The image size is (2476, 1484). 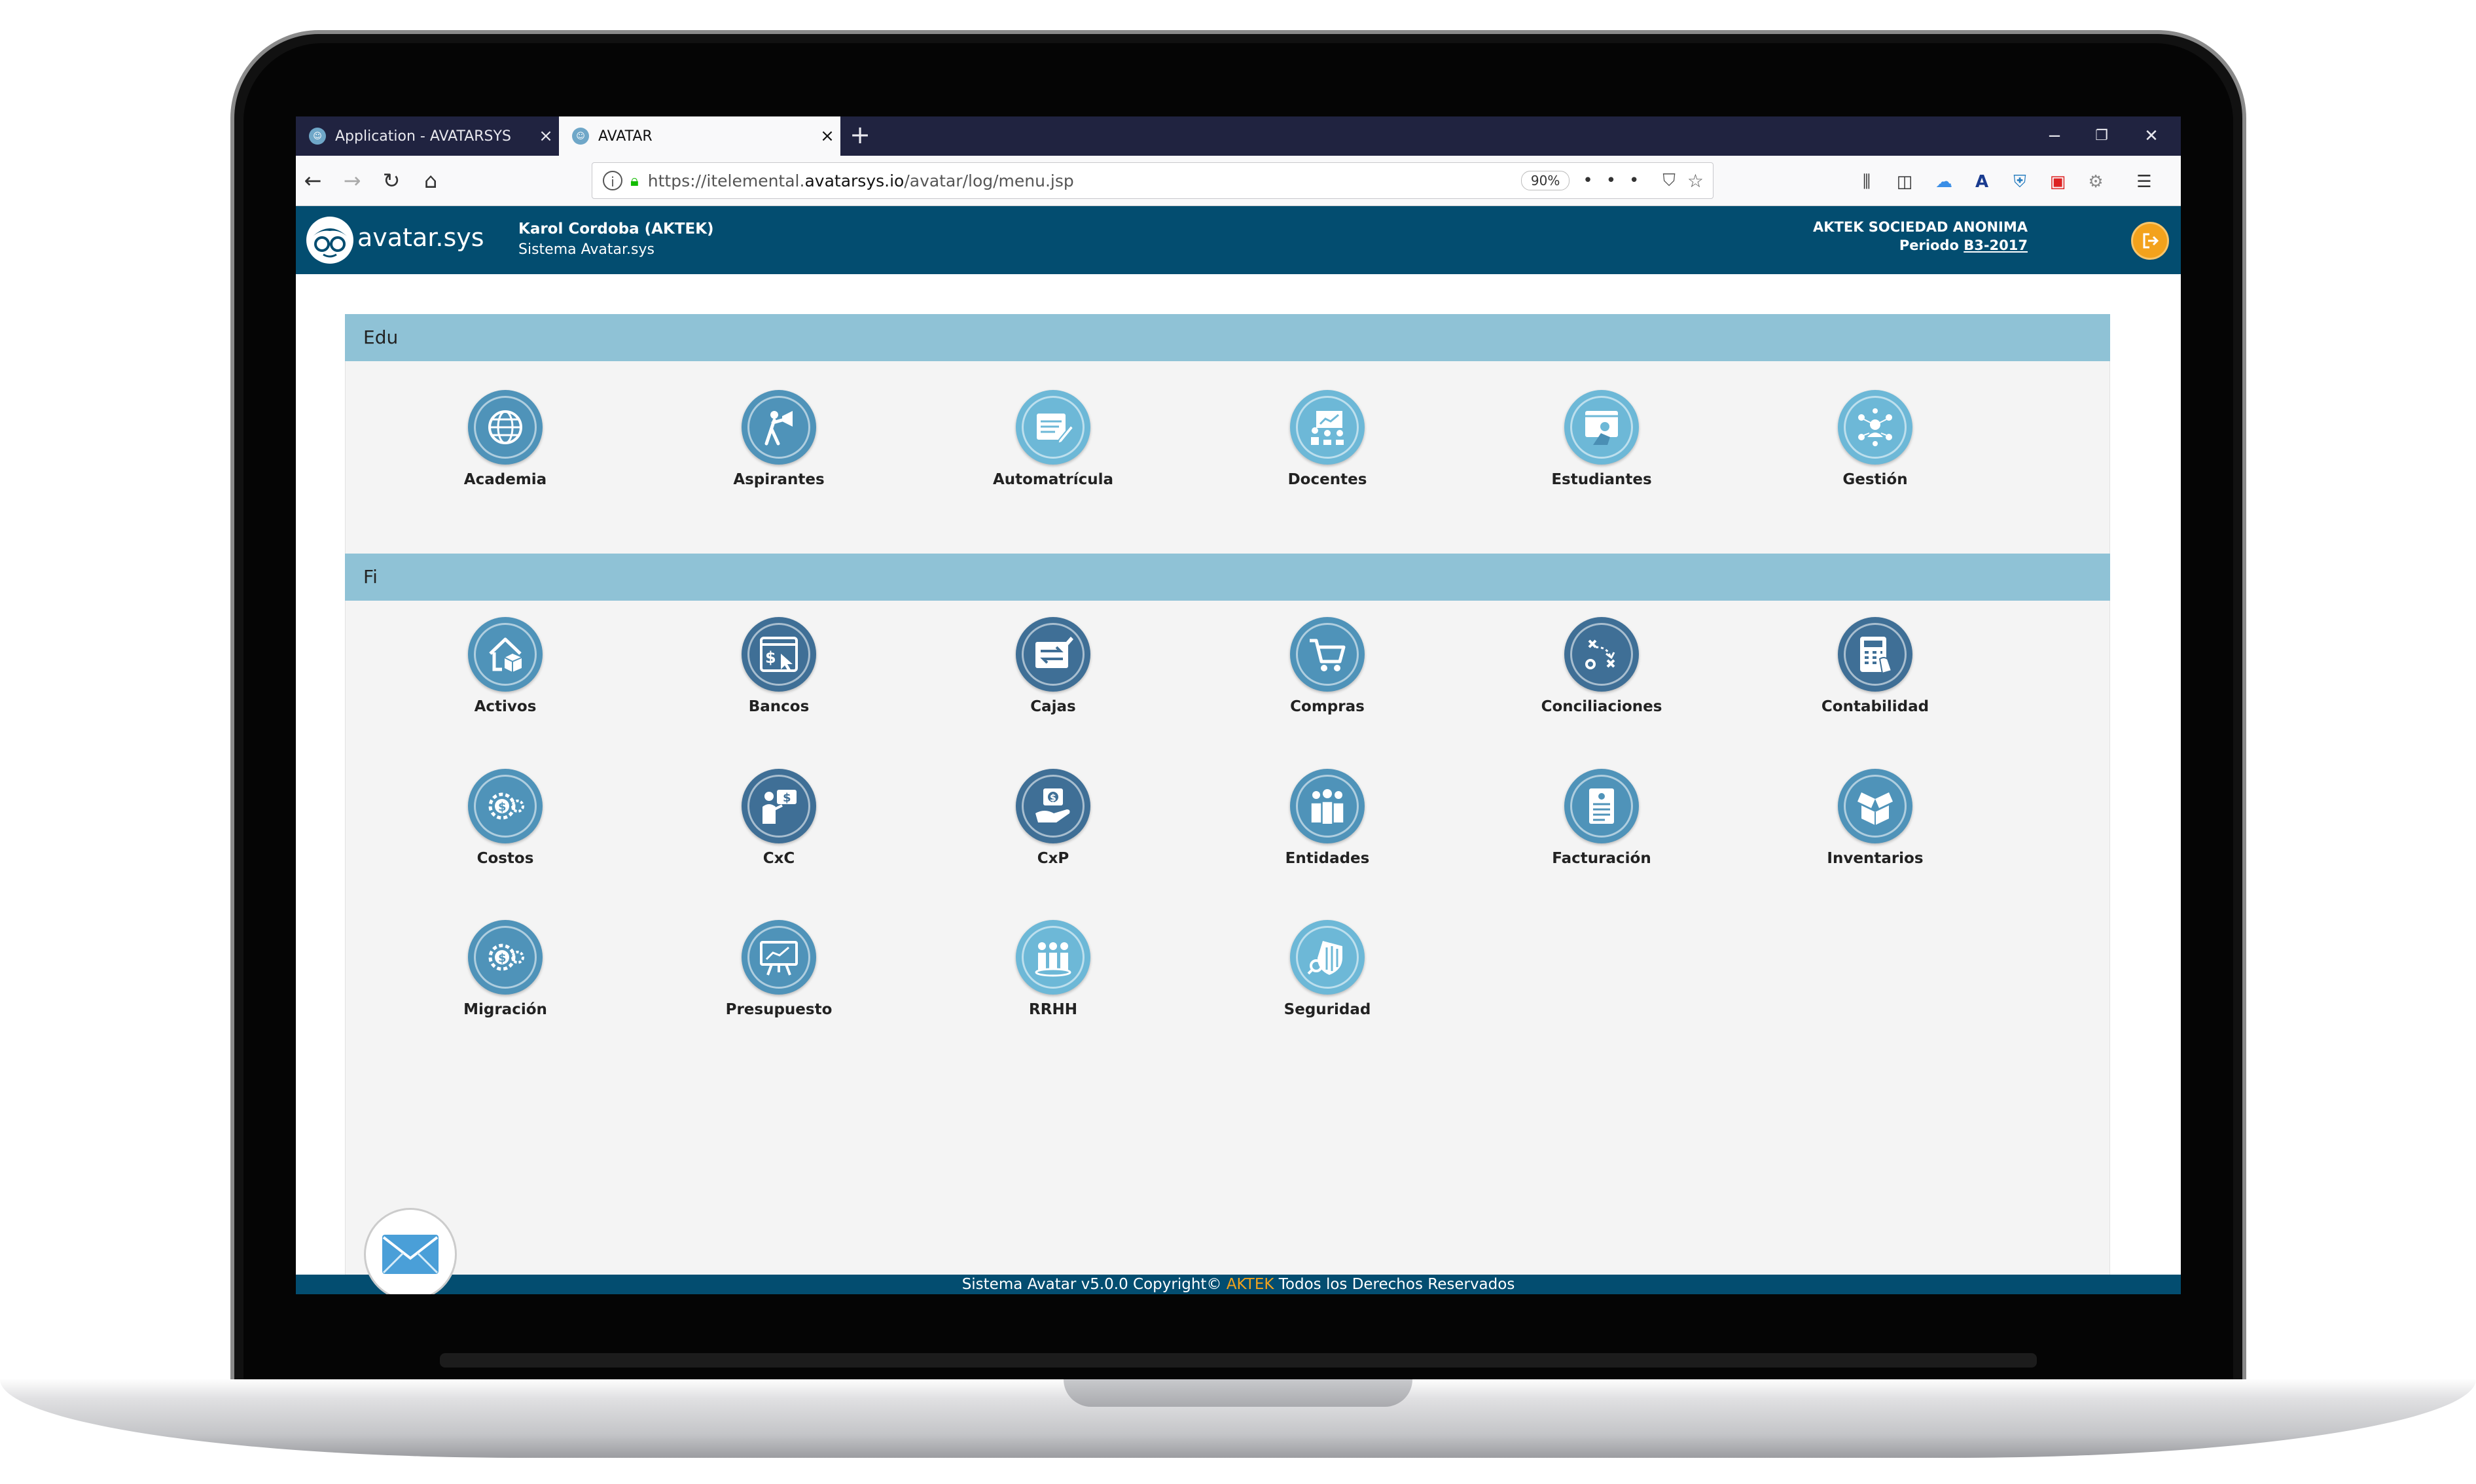 What do you see at coordinates (1601, 428) in the screenshot?
I see `student-screen-icon` at bounding box center [1601, 428].